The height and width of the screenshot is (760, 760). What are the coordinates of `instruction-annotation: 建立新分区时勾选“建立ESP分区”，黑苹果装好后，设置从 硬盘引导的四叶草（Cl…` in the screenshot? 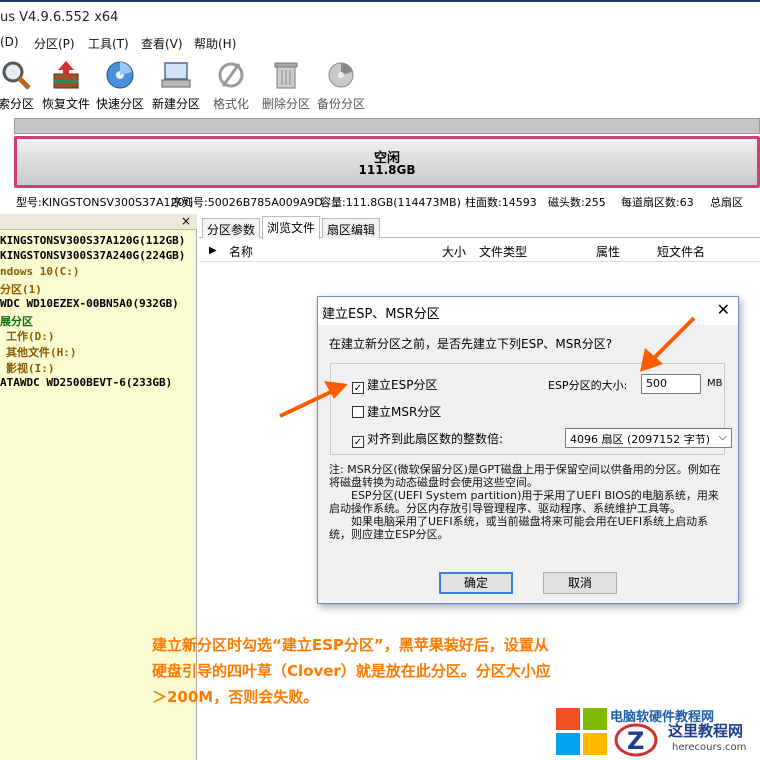 It's located at (392, 671).